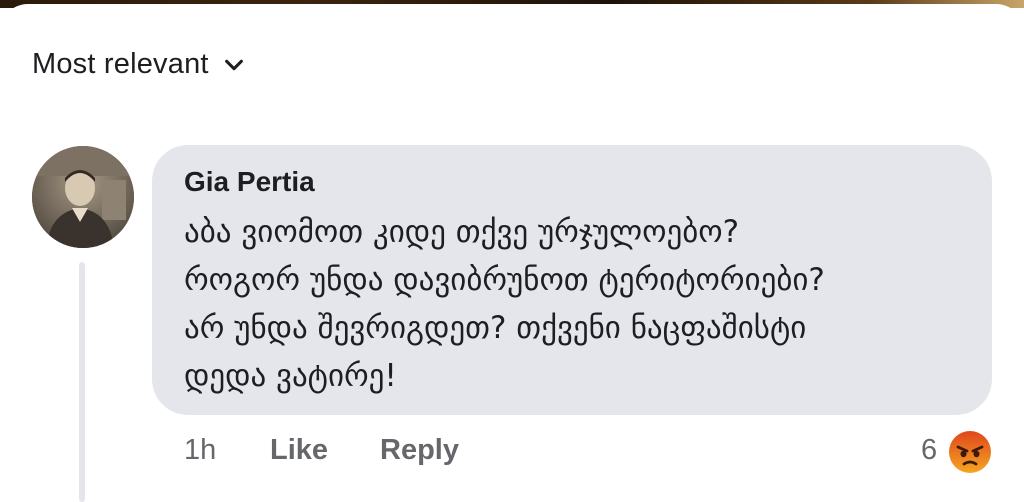  What do you see at coordinates (249, 182) in the screenshot?
I see `comment-author: Gia Pertia` at bounding box center [249, 182].